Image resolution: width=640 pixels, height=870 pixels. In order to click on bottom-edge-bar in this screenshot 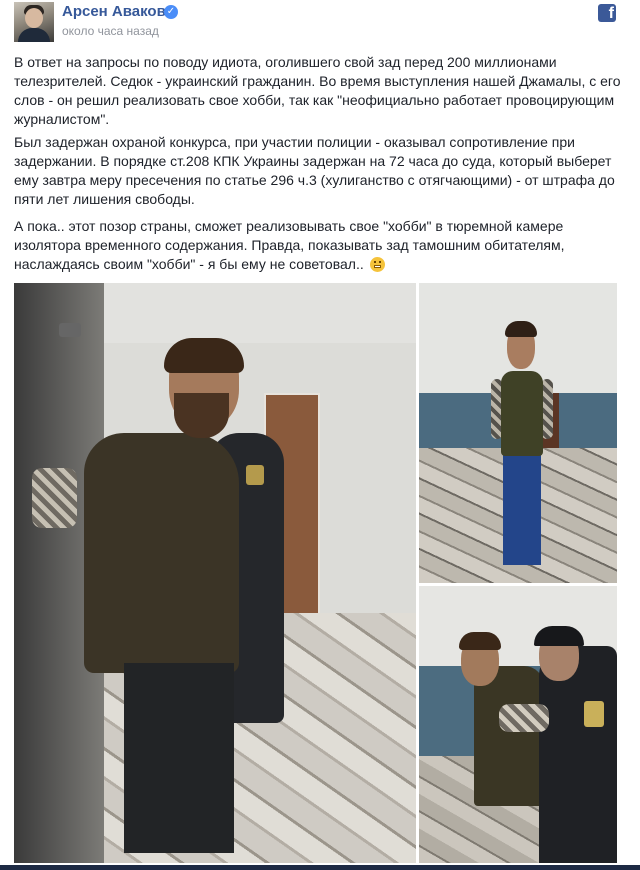, I will do `click(320, 867)`.